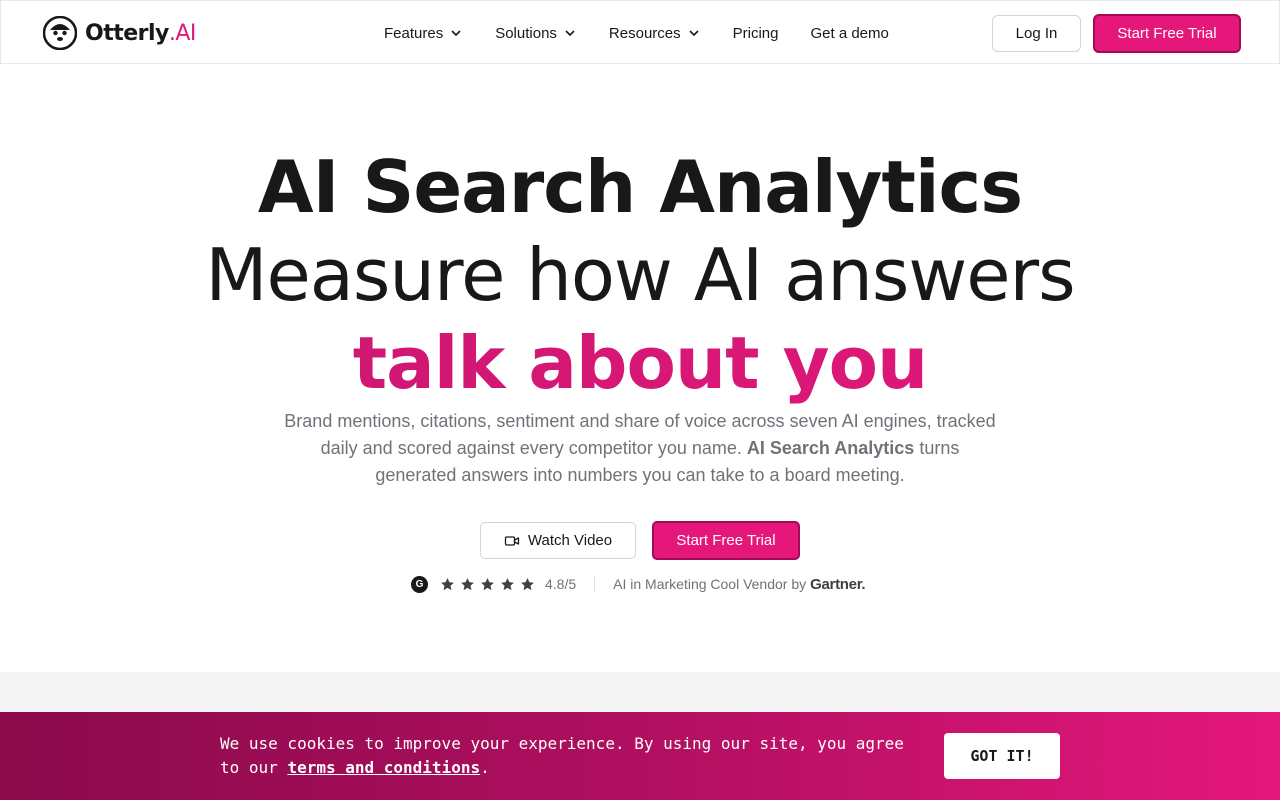  I want to click on hero-title-line2: Measure how AI answers, so click(640, 275).